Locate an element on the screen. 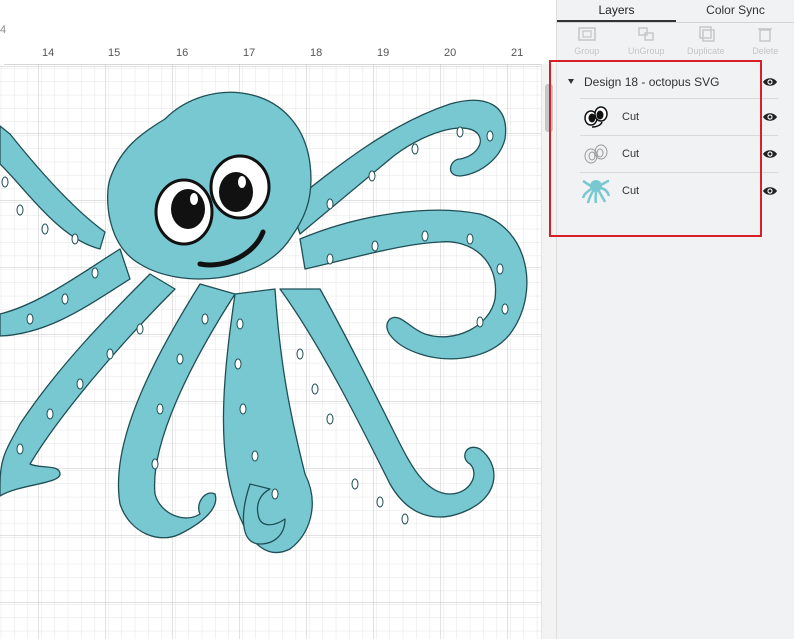 The height and width of the screenshot is (639, 794). ungroup-button: UnGroup is located at coordinates (647, 41).